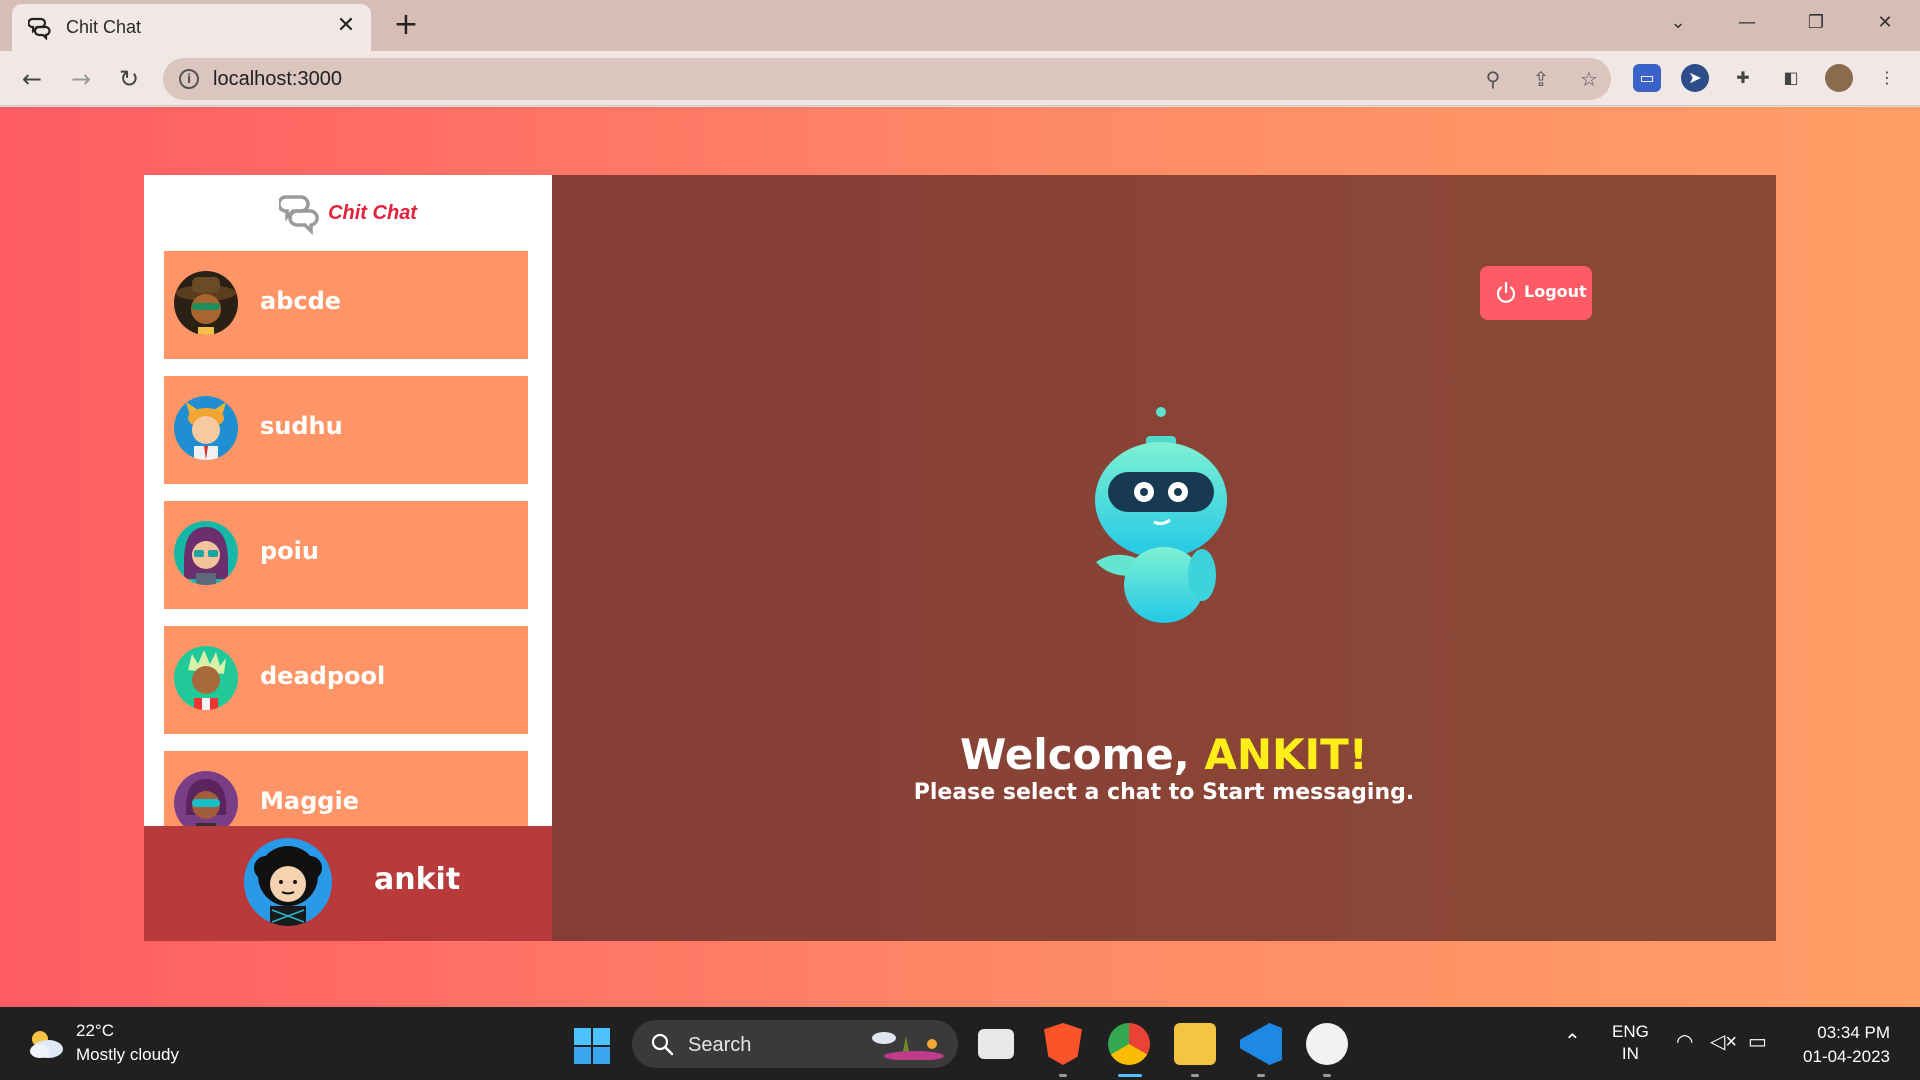 The width and height of the screenshot is (1920, 1080). What do you see at coordinates (1678, 23) in the screenshot?
I see `tab-search-chevron-icon: ⌄` at bounding box center [1678, 23].